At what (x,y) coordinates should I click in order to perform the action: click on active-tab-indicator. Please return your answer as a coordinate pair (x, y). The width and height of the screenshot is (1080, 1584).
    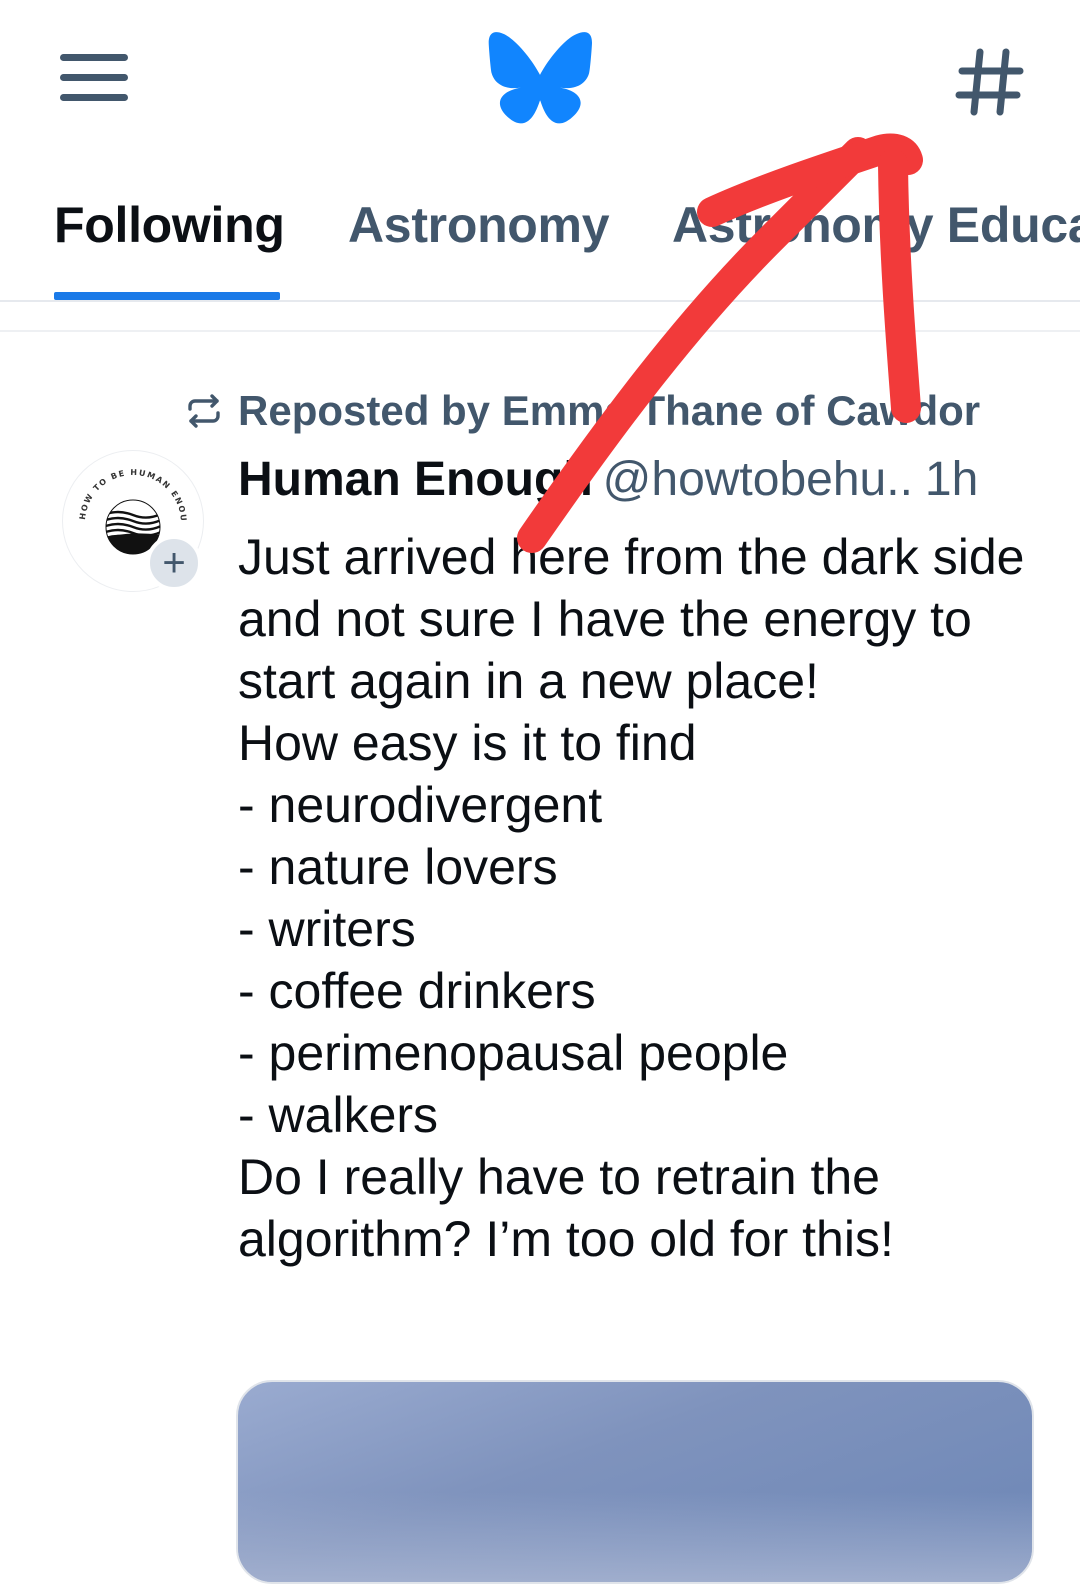
    Looking at the image, I should click on (167, 296).